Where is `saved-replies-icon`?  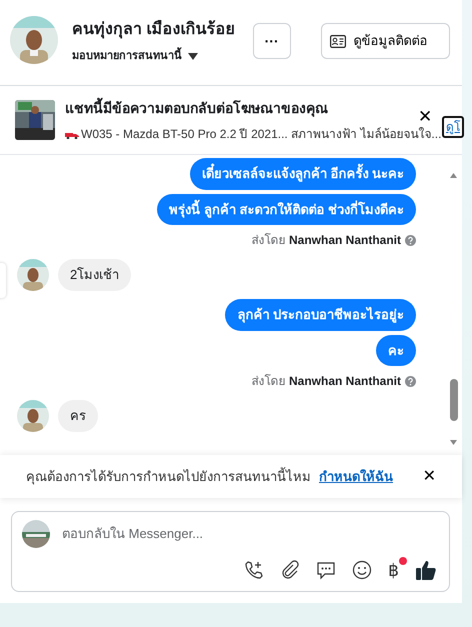 saved-replies-icon is located at coordinates (326, 570).